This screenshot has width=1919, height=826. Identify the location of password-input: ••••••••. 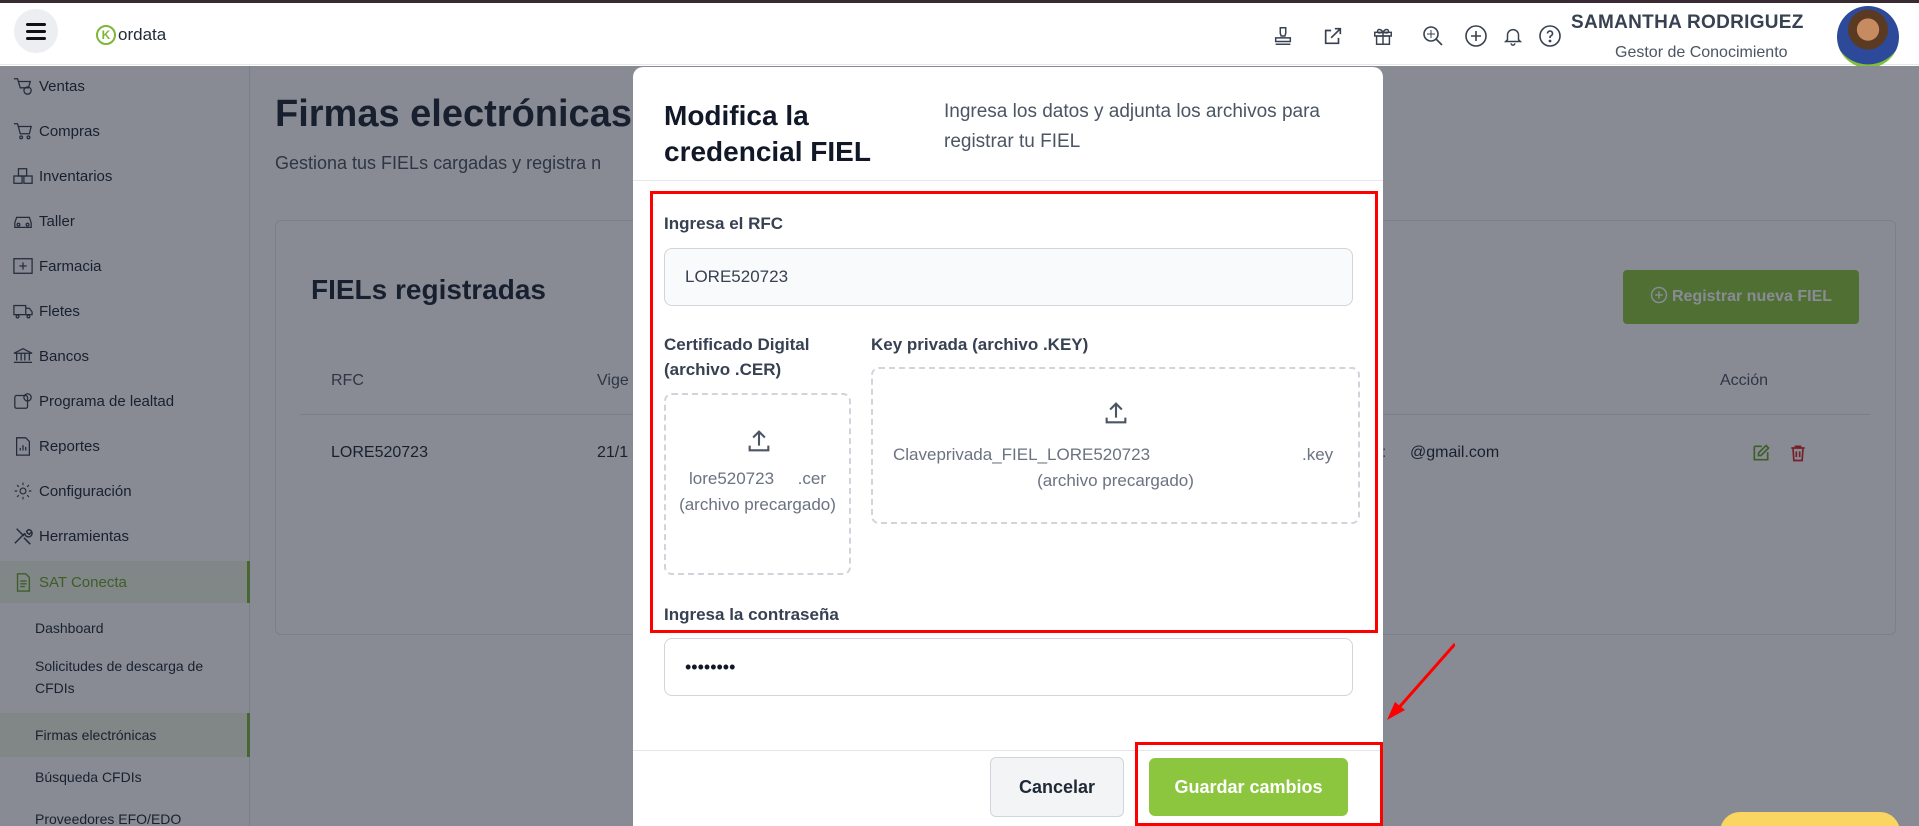
(1008, 667).